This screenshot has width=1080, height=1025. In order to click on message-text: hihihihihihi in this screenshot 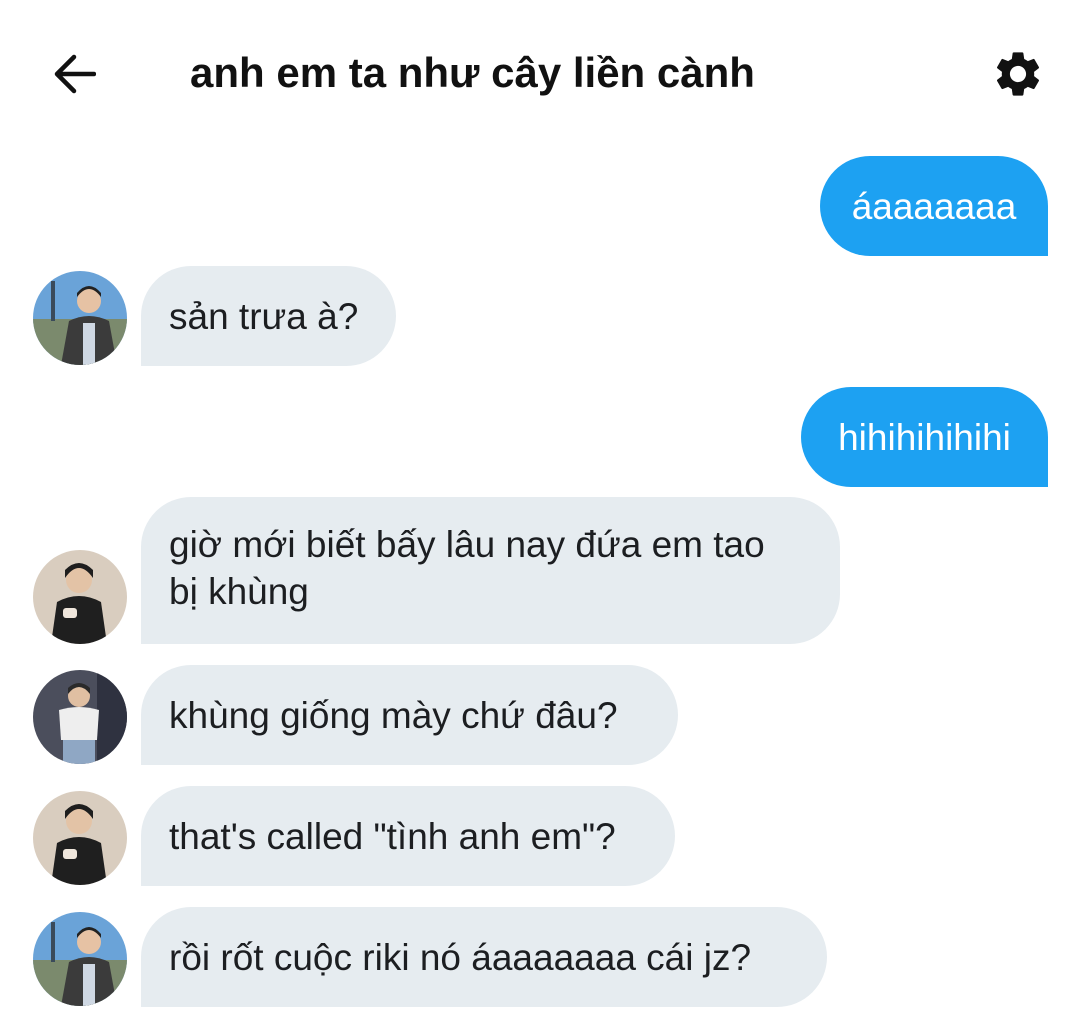, I will do `click(924, 437)`.